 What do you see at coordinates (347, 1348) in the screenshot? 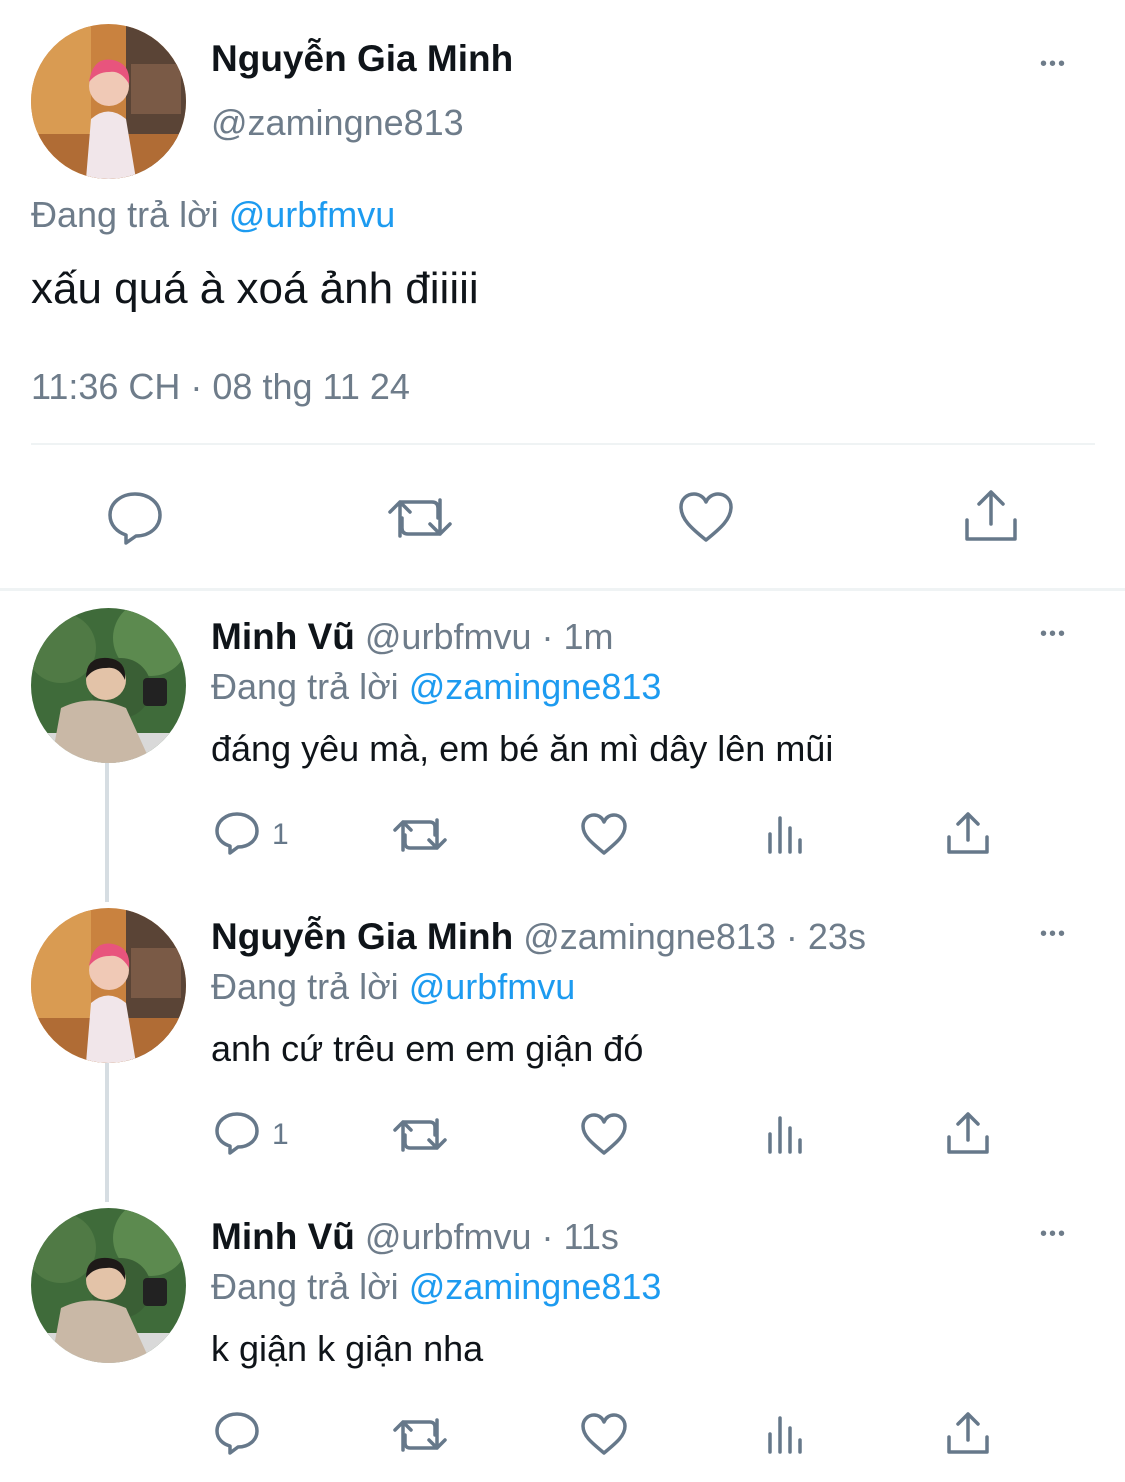
I see `reply-text: k giận k giận nha` at bounding box center [347, 1348].